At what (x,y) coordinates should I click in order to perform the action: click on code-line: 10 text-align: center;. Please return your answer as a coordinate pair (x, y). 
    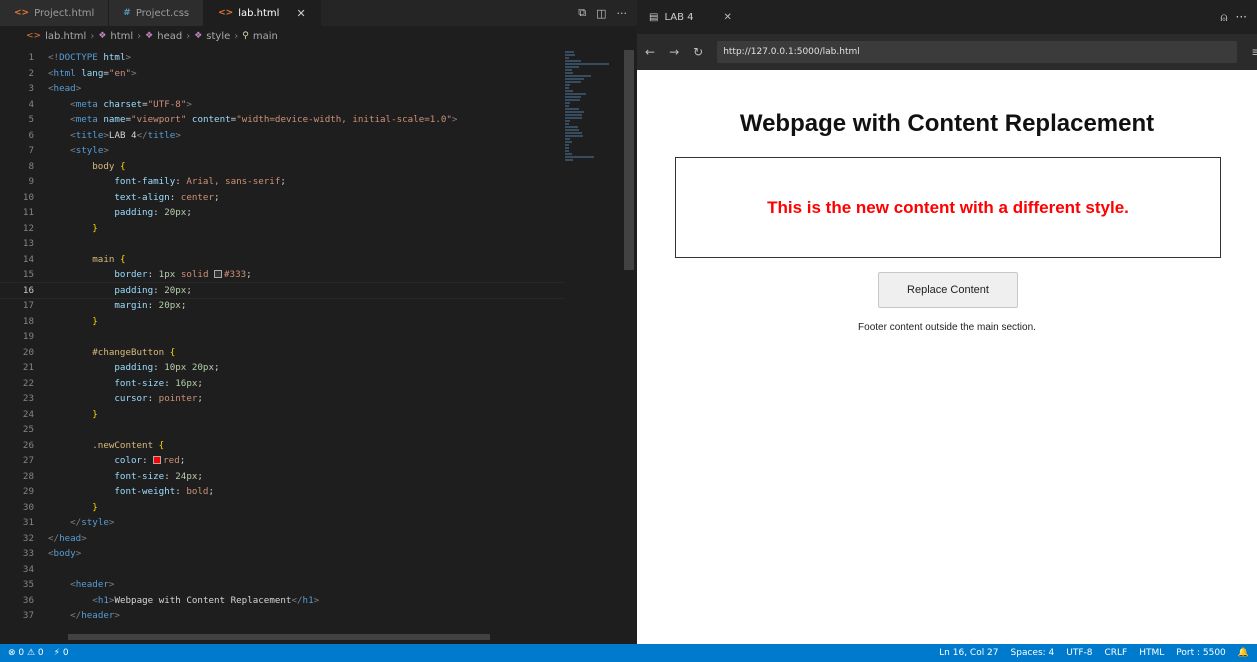
    Looking at the image, I should click on (282, 198).